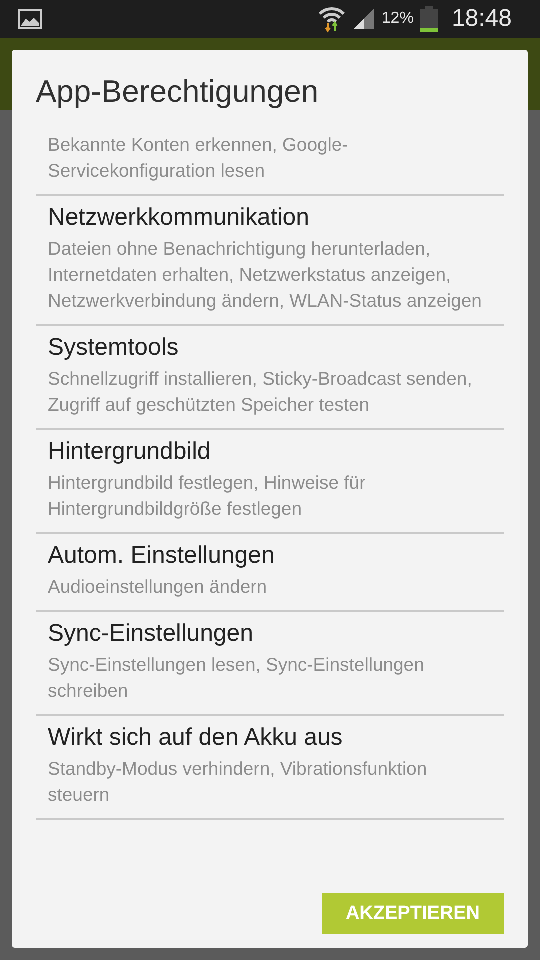 The image size is (540, 960). I want to click on battery-icon, so click(429, 19).